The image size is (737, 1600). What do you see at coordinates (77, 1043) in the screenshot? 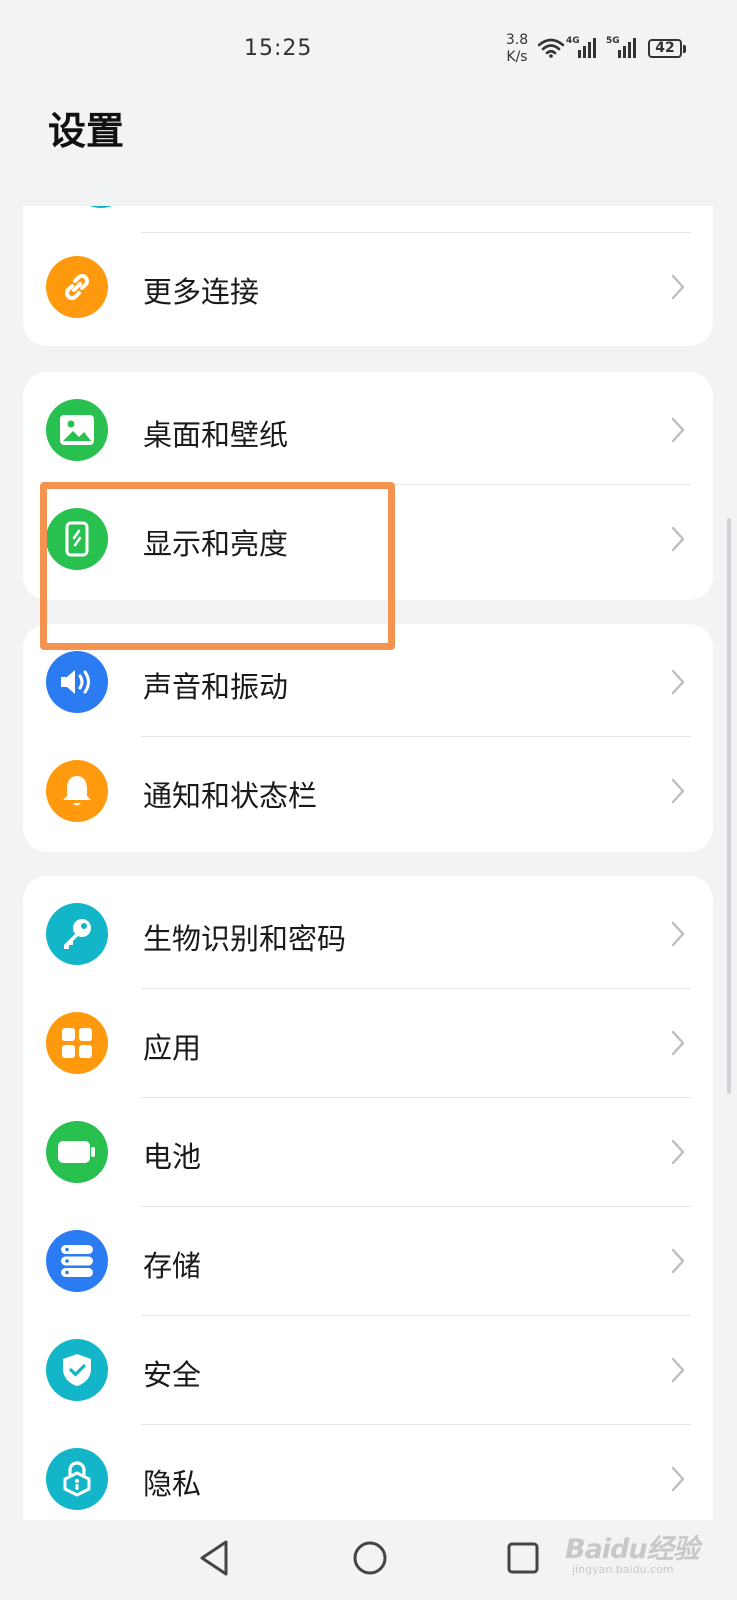
I see `apps-grid-icon` at bounding box center [77, 1043].